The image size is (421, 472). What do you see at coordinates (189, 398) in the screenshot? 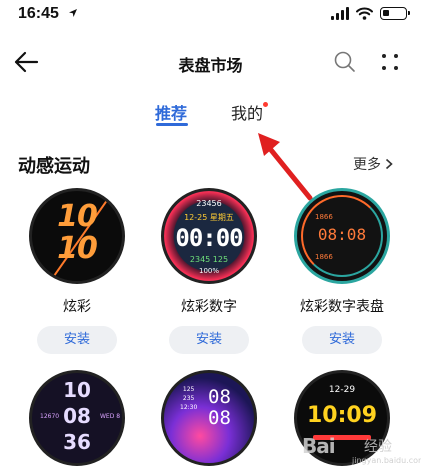
I see `face-stats: 125 235 12:30` at bounding box center [189, 398].